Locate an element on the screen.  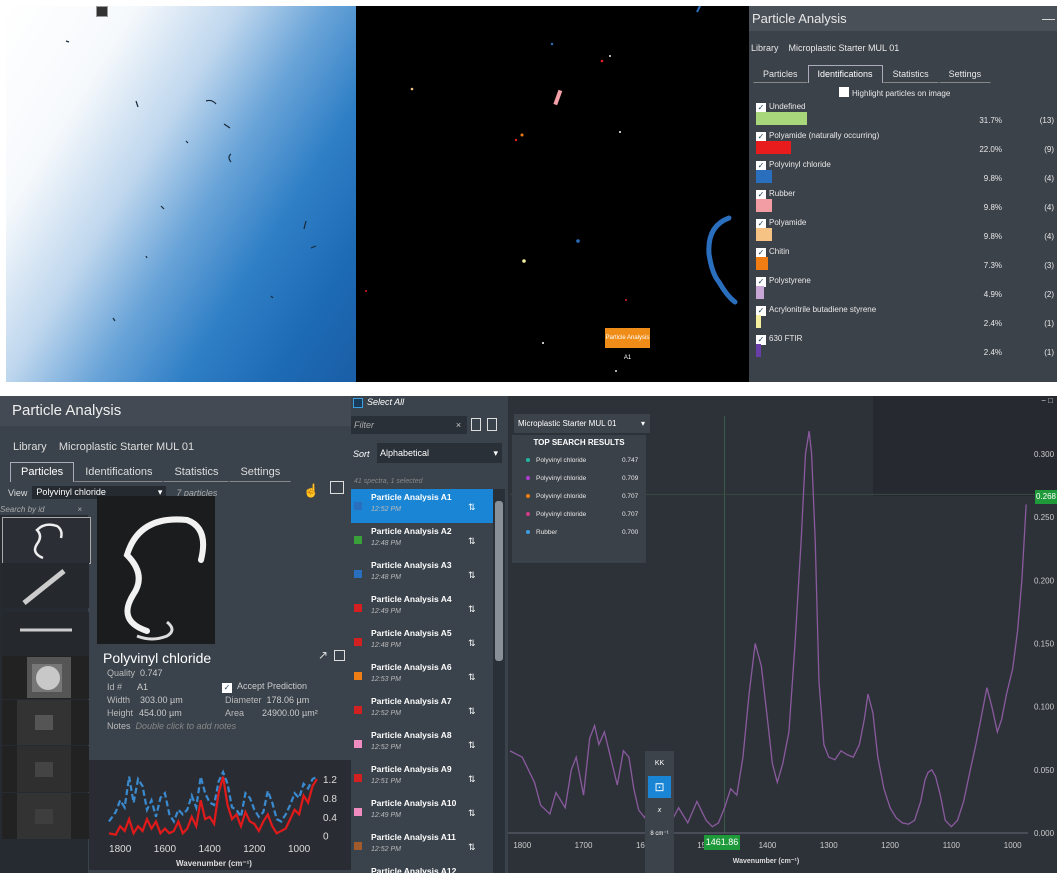
minimize-icon: — is located at coordinates (1048, 18).